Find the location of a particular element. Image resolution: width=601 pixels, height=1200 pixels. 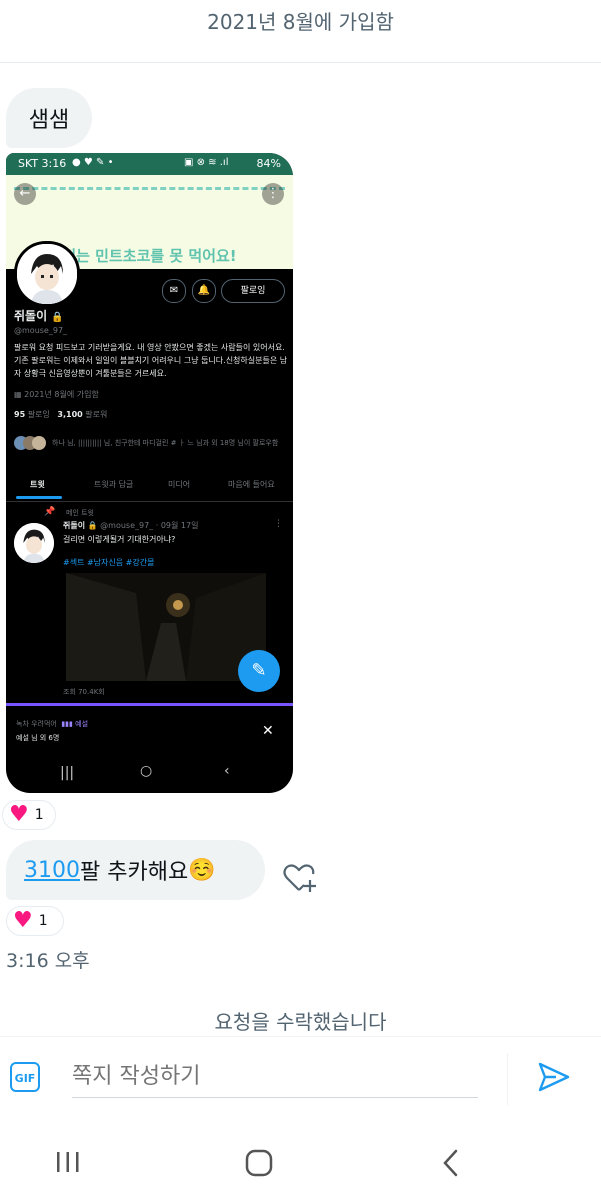

message-text: 샘샘 is located at coordinates (49, 120).